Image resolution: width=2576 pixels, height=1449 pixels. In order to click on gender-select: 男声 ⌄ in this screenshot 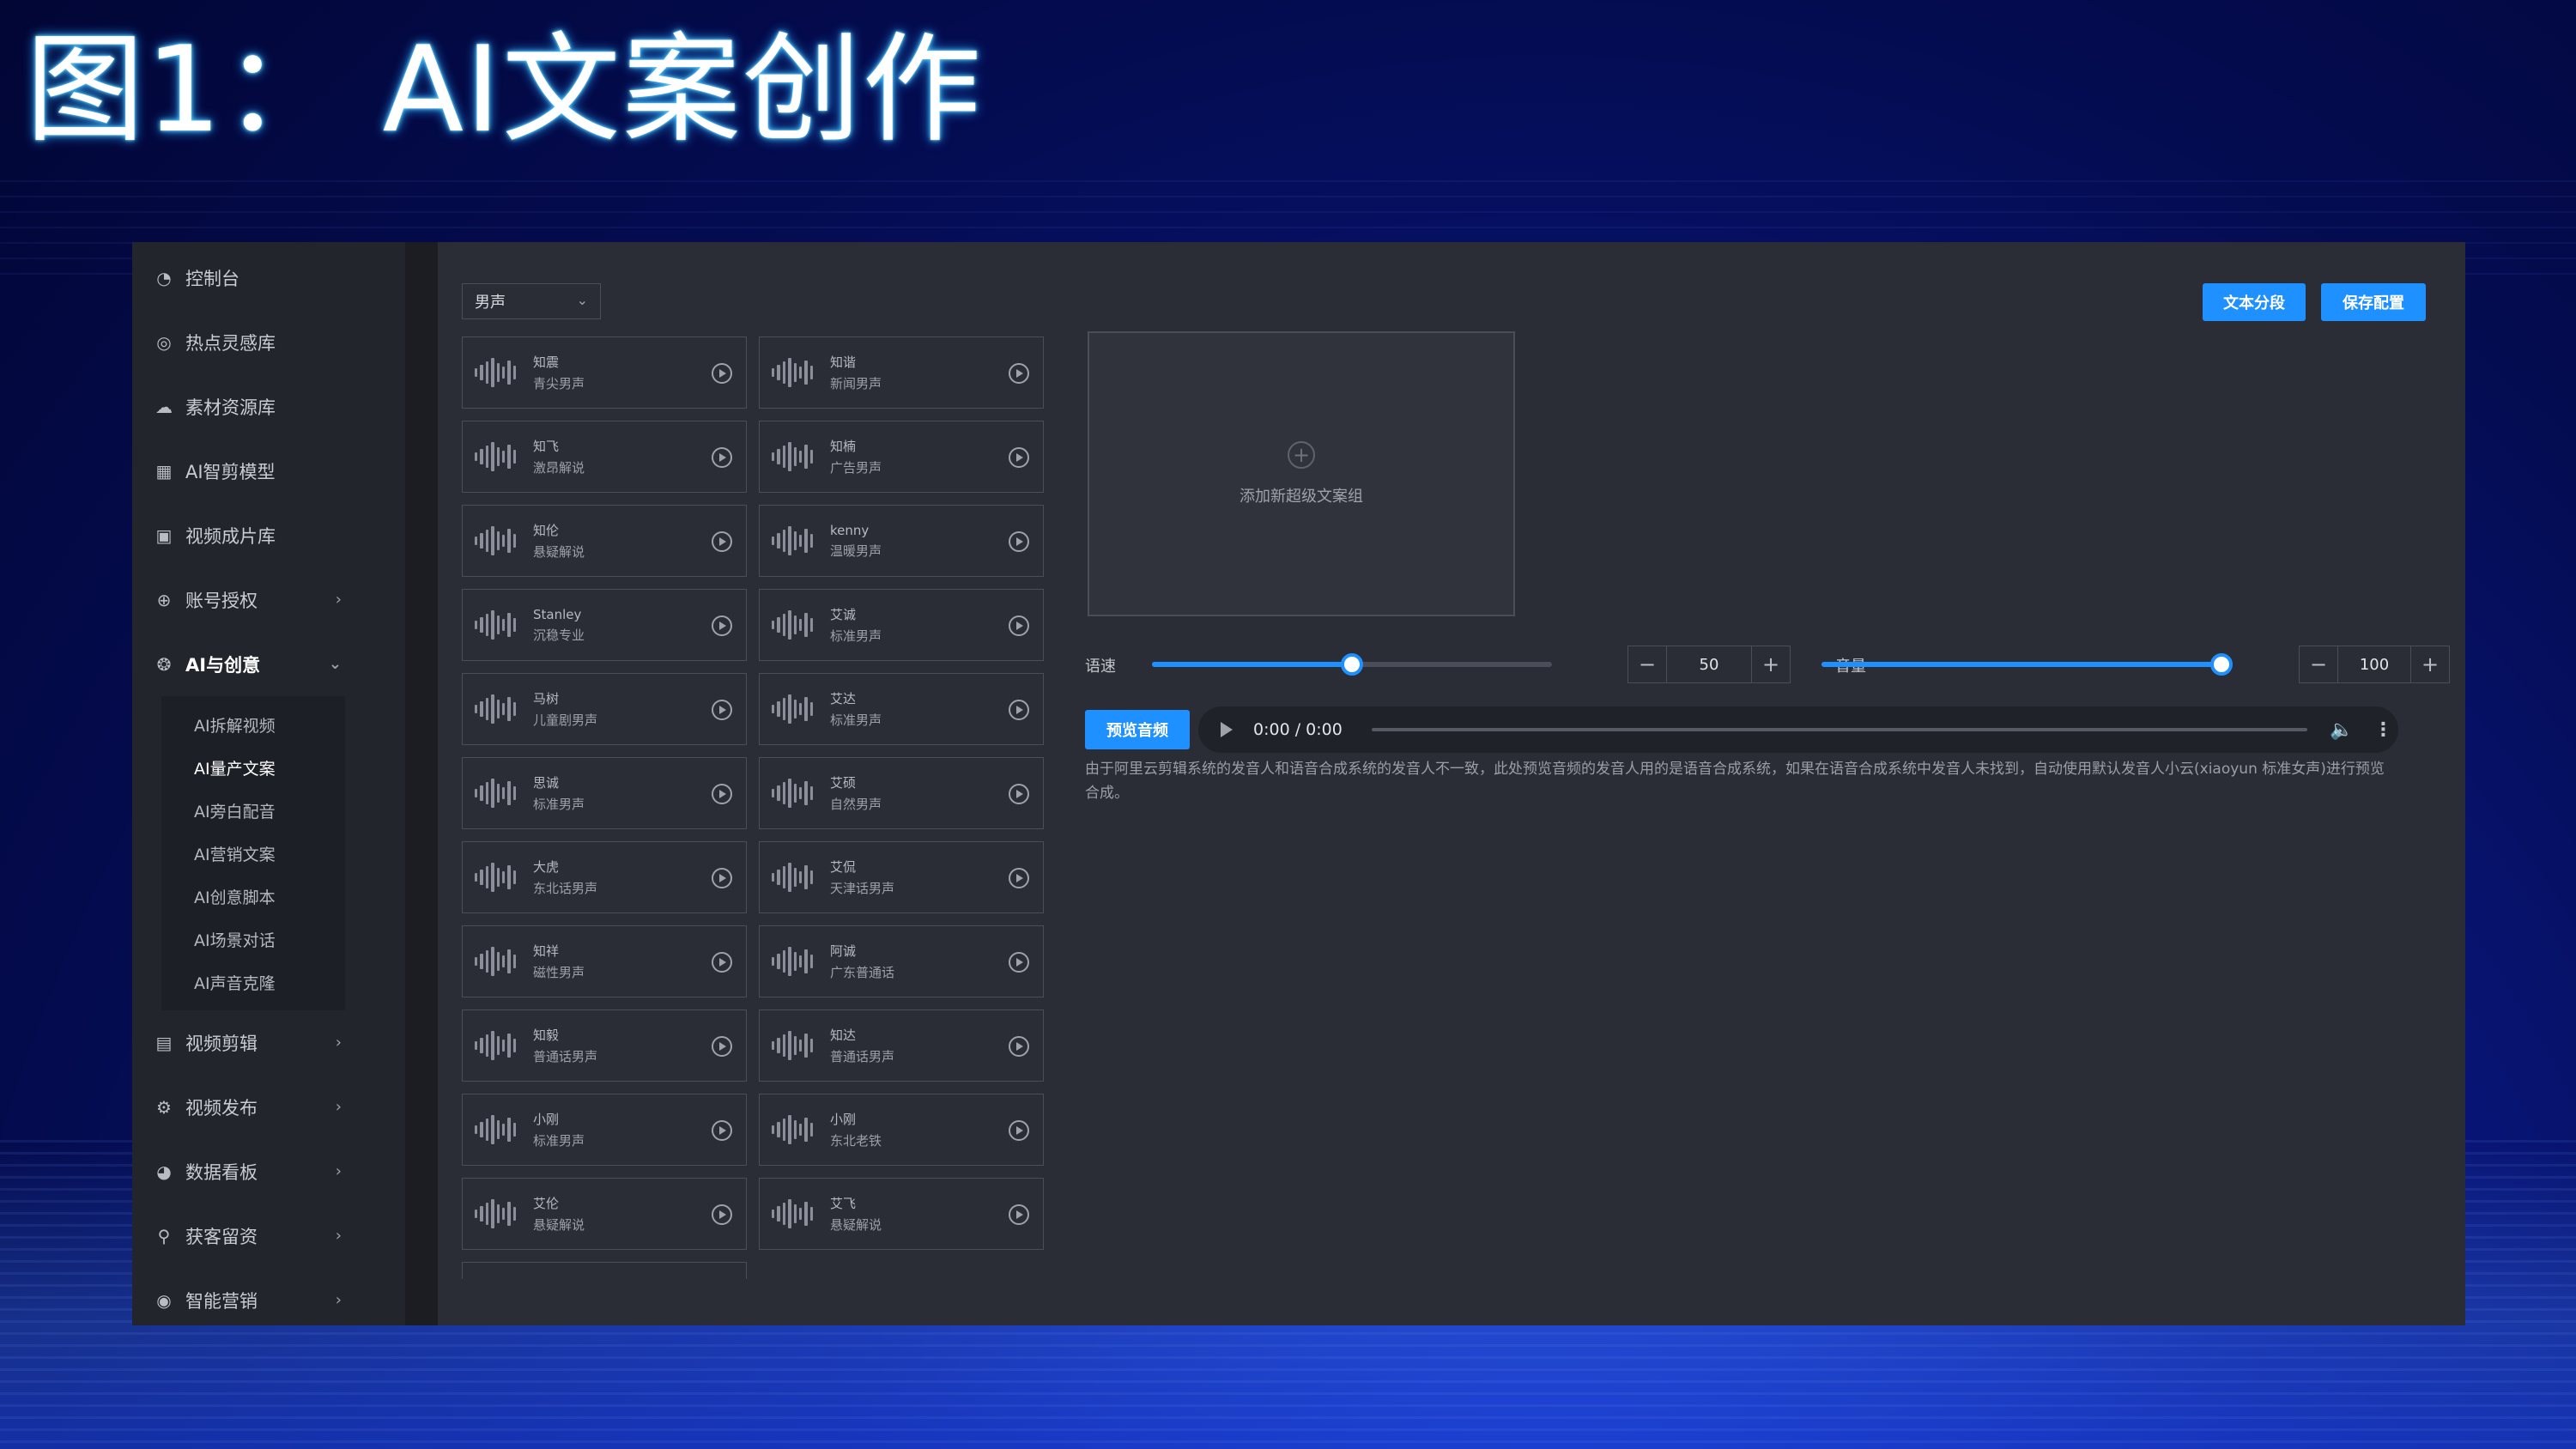, I will do `click(531, 301)`.